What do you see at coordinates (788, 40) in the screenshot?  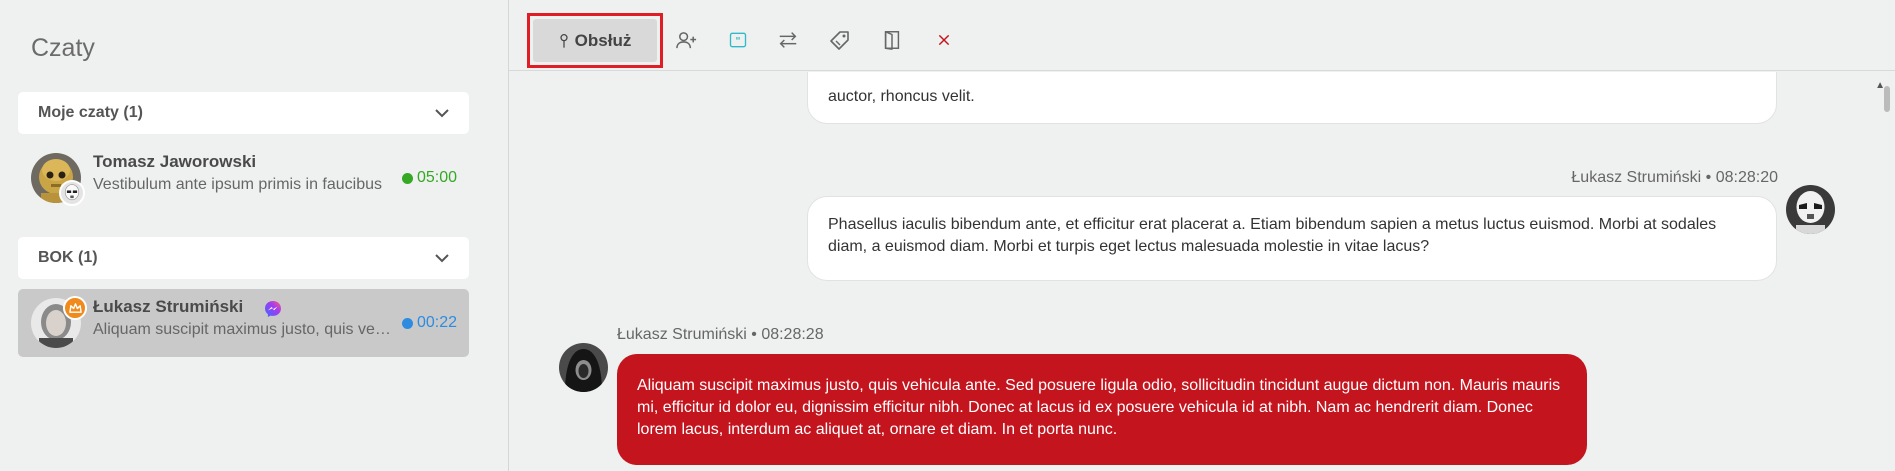 I see `transfer-icon` at bounding box center [788, 40].